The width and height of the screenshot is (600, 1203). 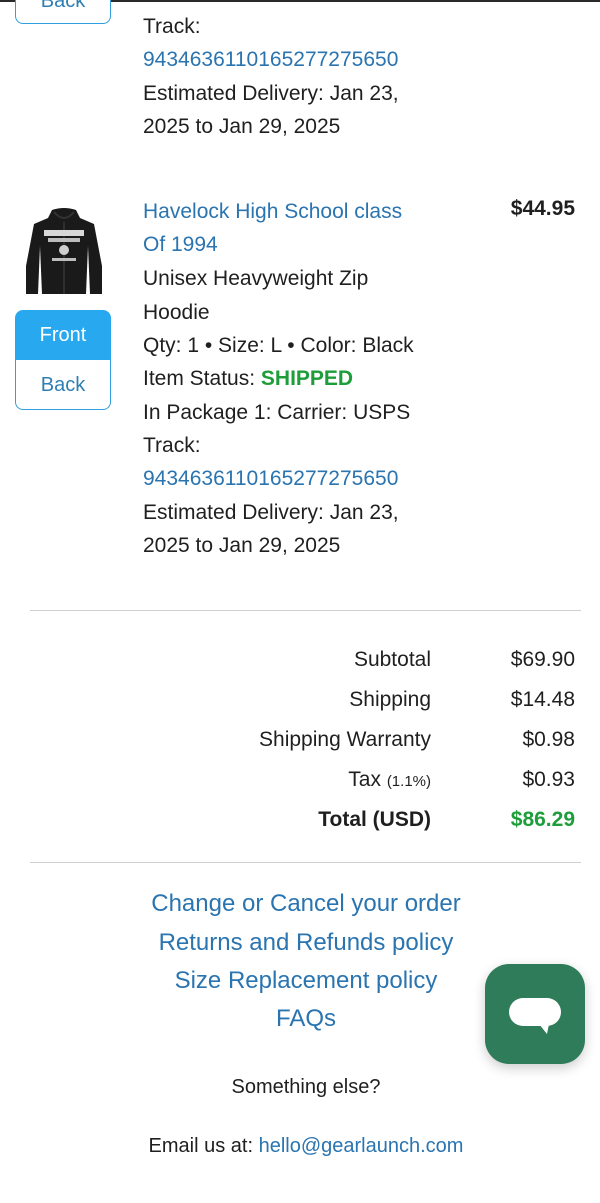 I want to click on tax-rate: (1.1%), so click(x=408, y=781).